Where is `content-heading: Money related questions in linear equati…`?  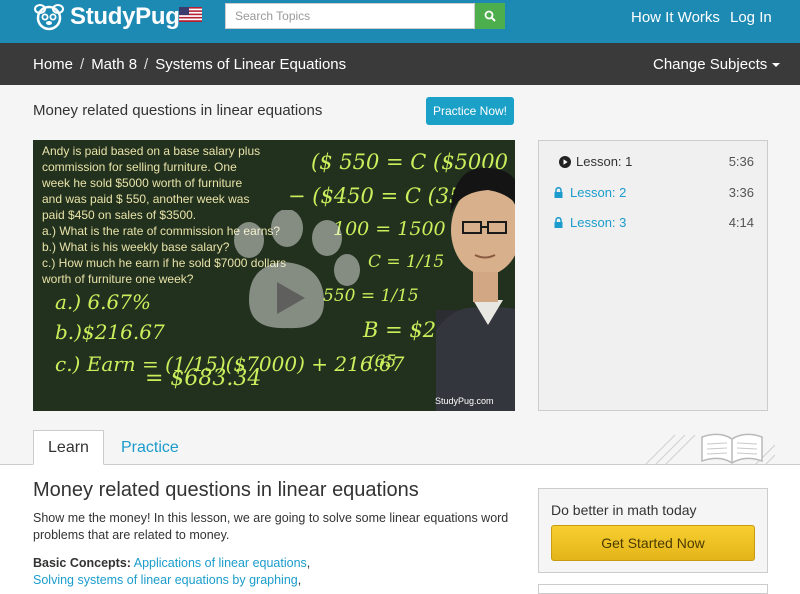
content-heading: Money related questions in linear equati… is located at coordinates (226, 490).